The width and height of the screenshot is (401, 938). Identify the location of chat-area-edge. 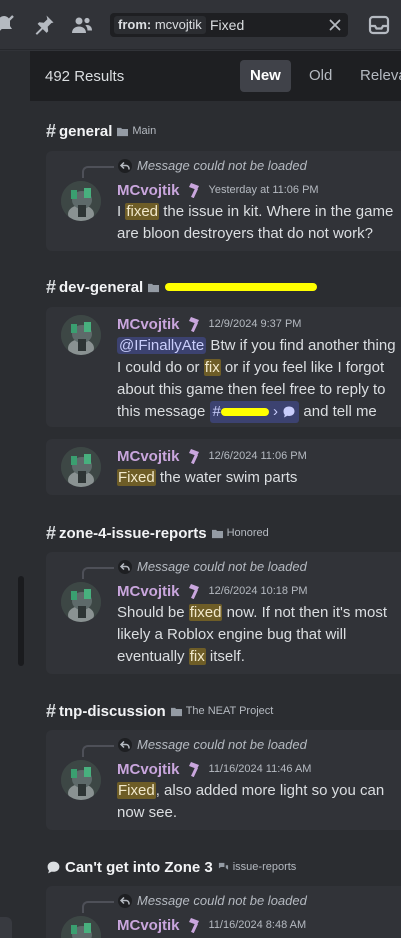
(15, 494).